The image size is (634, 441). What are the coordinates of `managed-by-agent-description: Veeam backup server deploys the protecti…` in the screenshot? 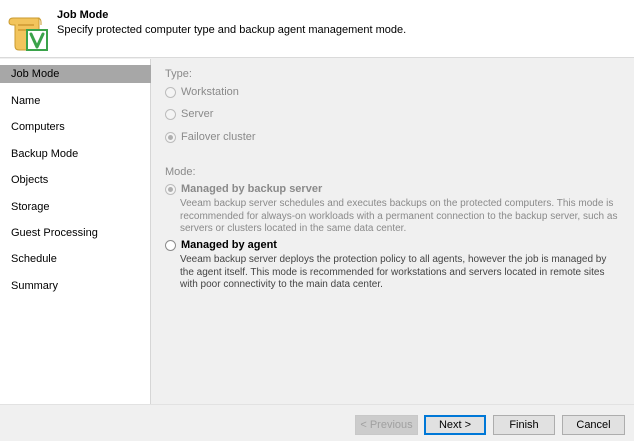 It's located at (393, 272).